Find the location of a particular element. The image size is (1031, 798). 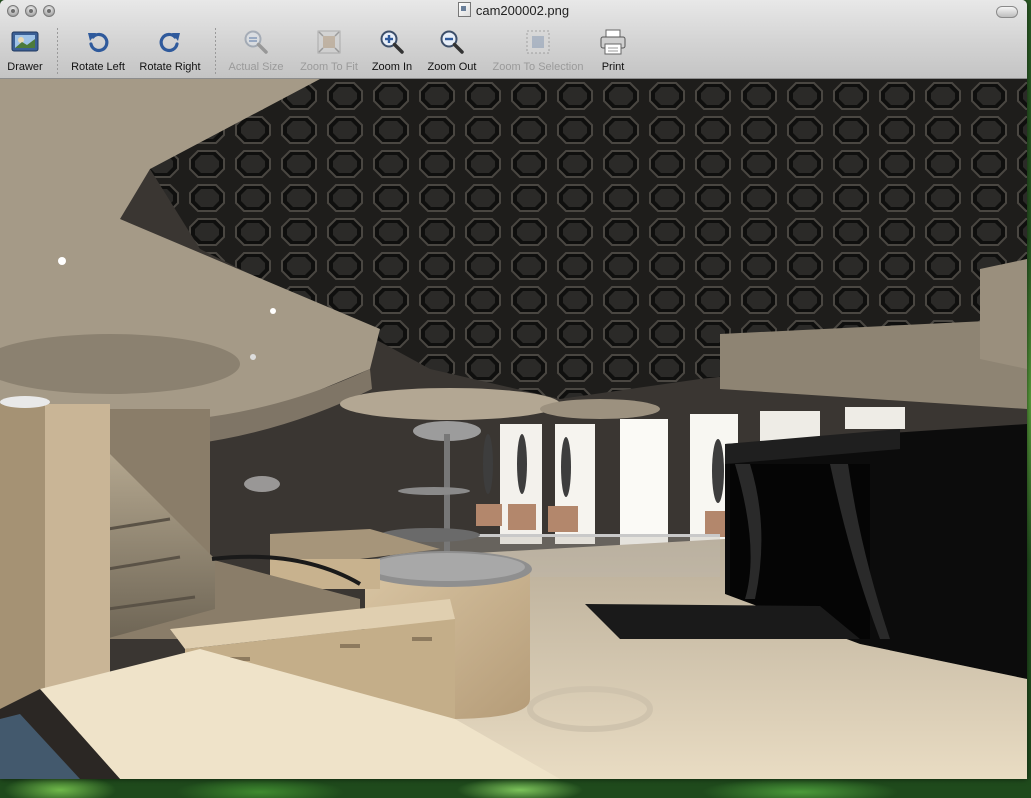

rotate-right-button: Rotate Right is located at coordinates (170, 51).